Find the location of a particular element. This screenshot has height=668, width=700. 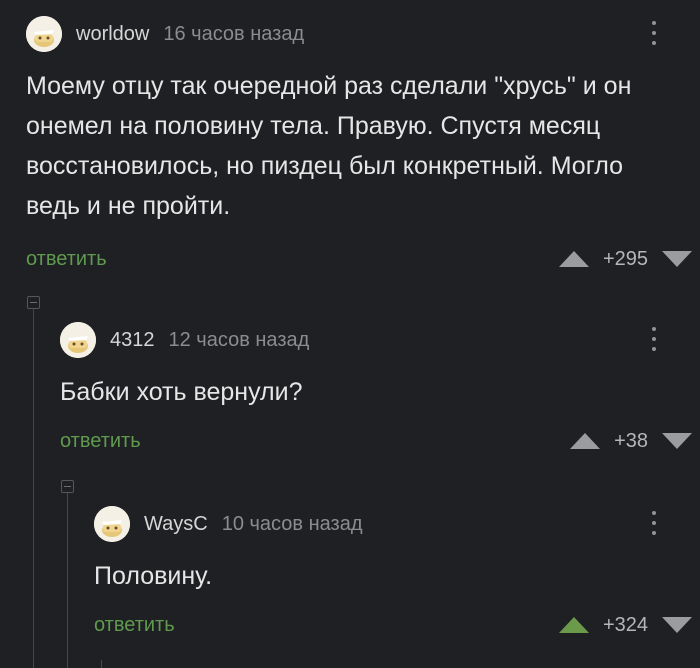

vote-controls: +324 is located at coordinates (625, 625).